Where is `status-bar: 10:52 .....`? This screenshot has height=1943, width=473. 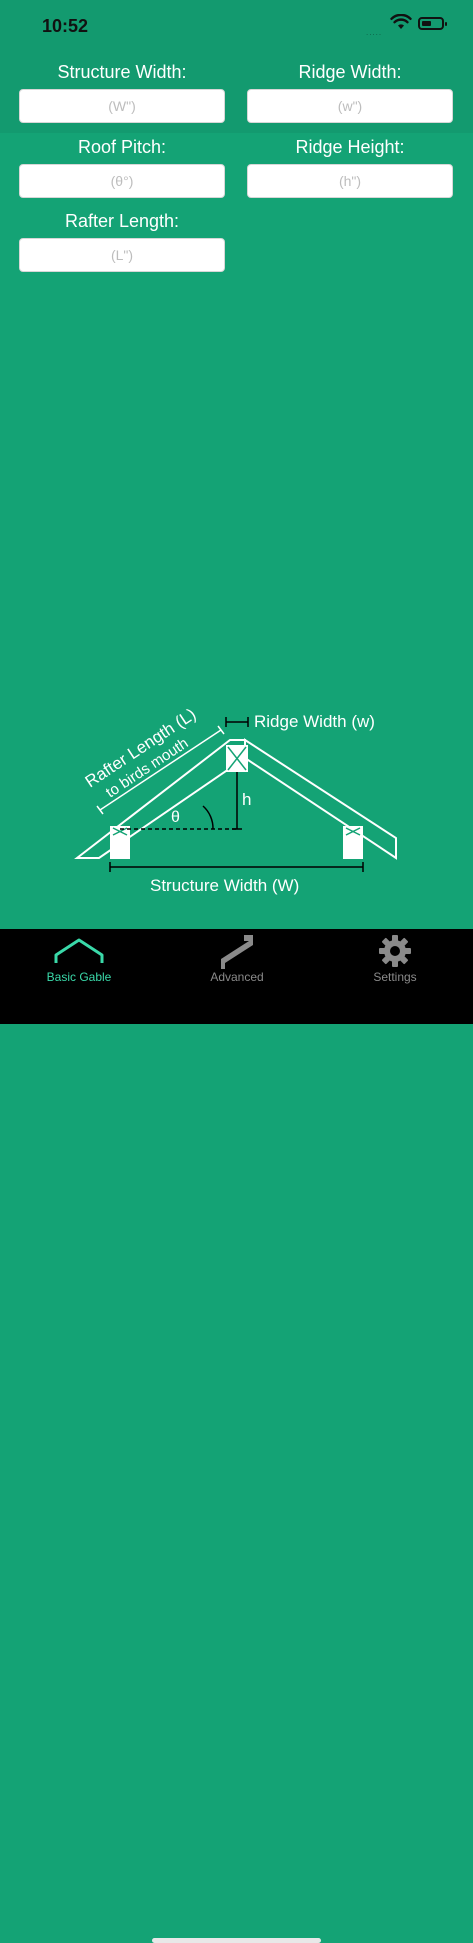 status-bar: 10:52 ..... is located at coordinates (236, 27).